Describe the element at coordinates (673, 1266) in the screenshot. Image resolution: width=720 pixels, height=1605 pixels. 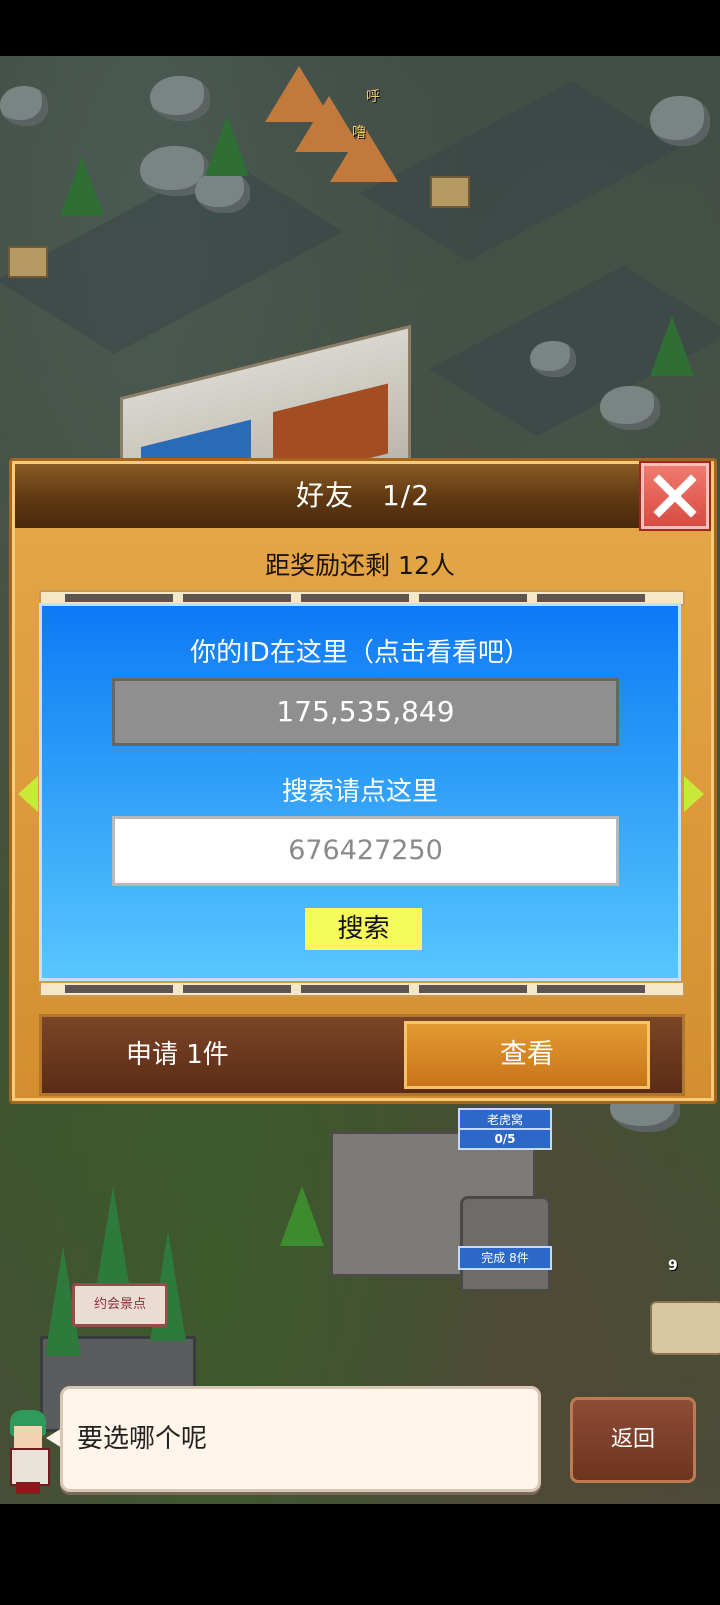
I see `ship-count-badge: 9` at that location.